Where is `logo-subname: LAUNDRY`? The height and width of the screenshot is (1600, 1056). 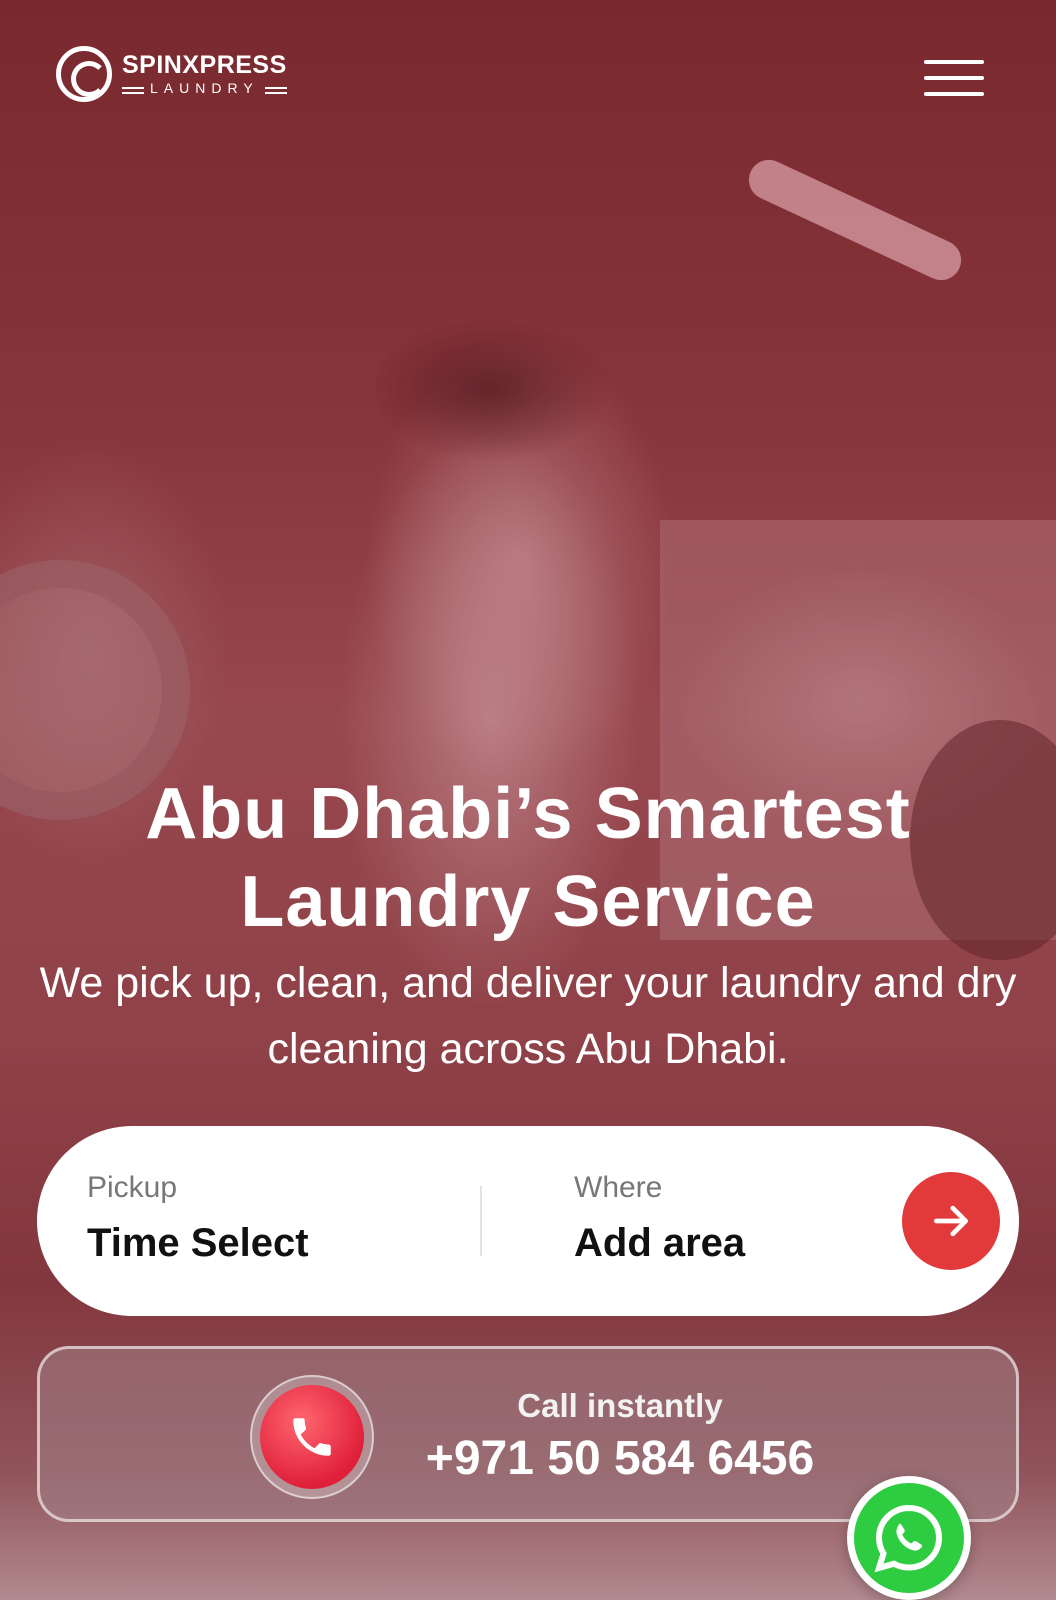
logo-subname: LAUNDRY is located at coordinates (204, 88).